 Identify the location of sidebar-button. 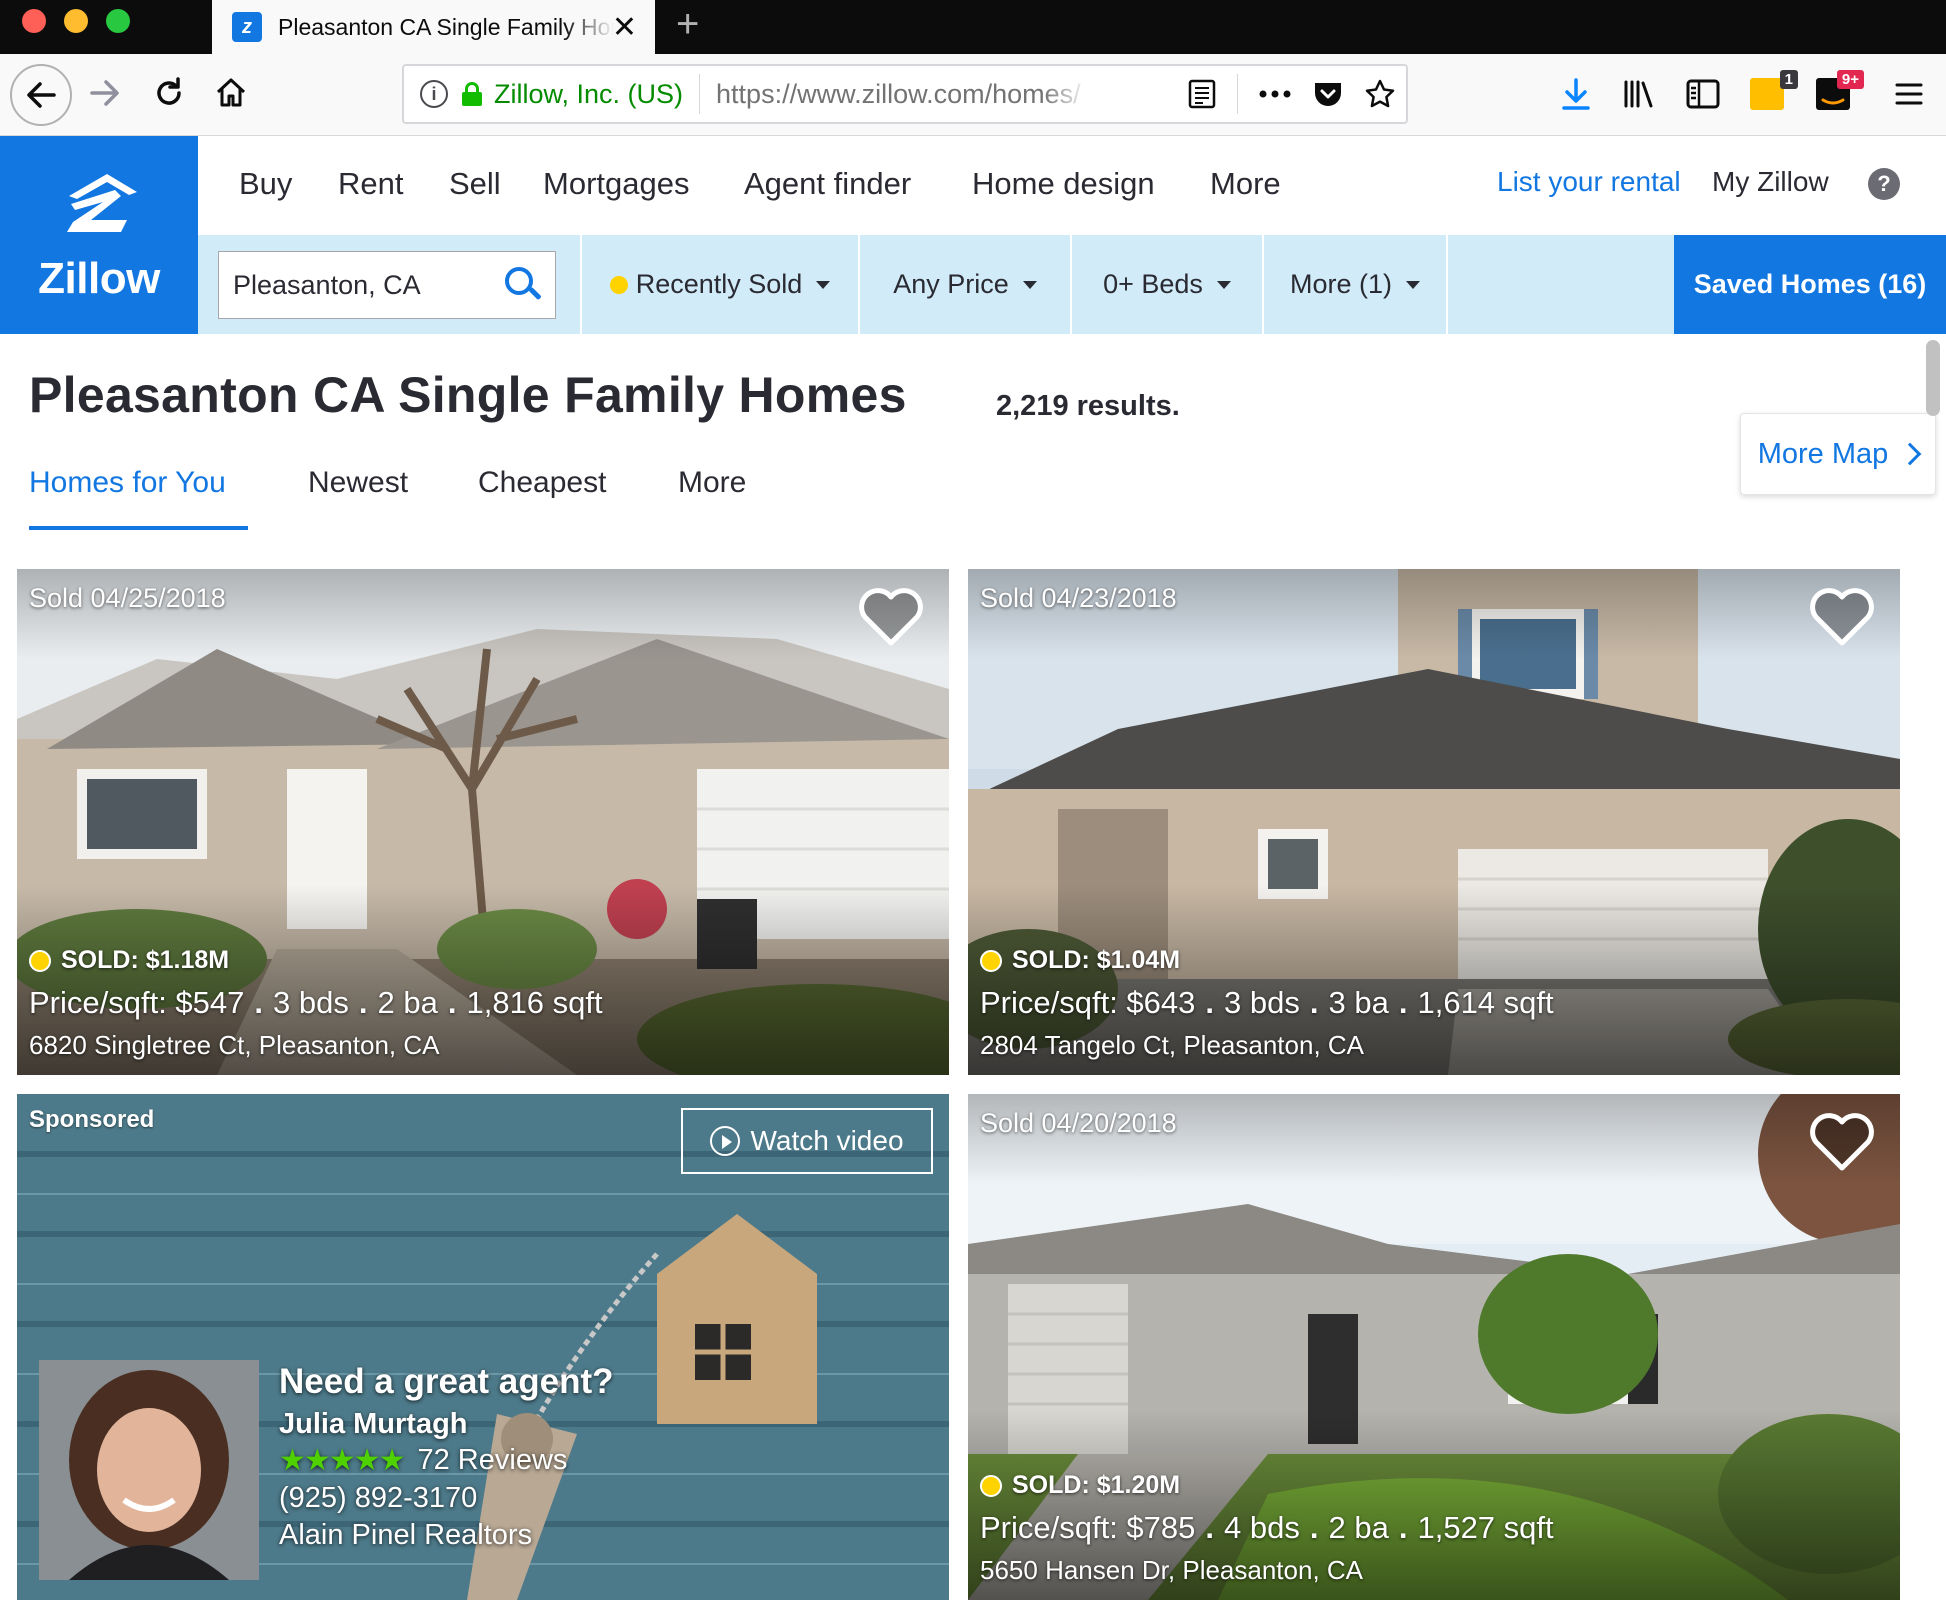
(1703, 94).